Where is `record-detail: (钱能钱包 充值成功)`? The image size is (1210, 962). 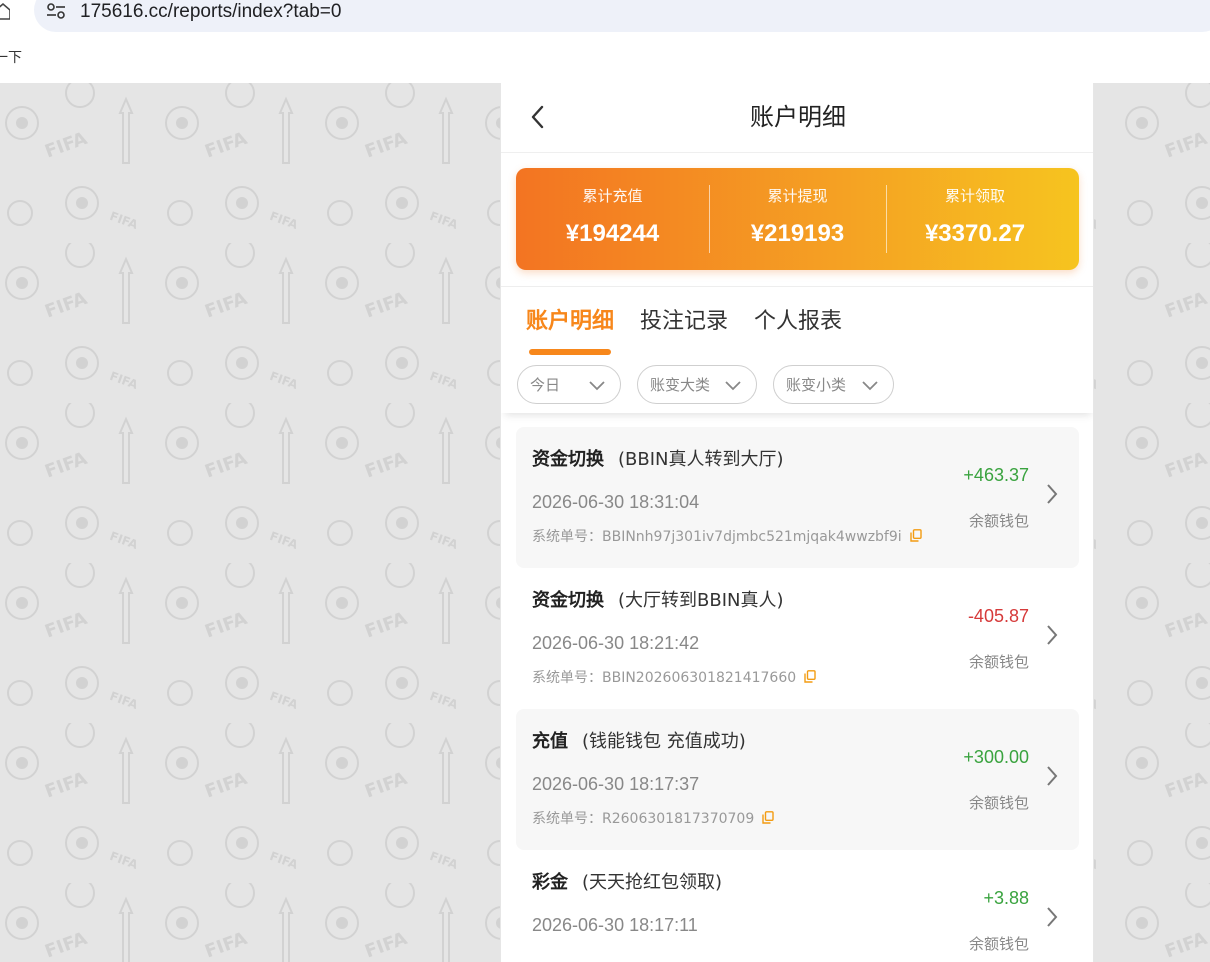
record-detail: (钱能钱包 充值成功) is located at coordinates (664, 741).